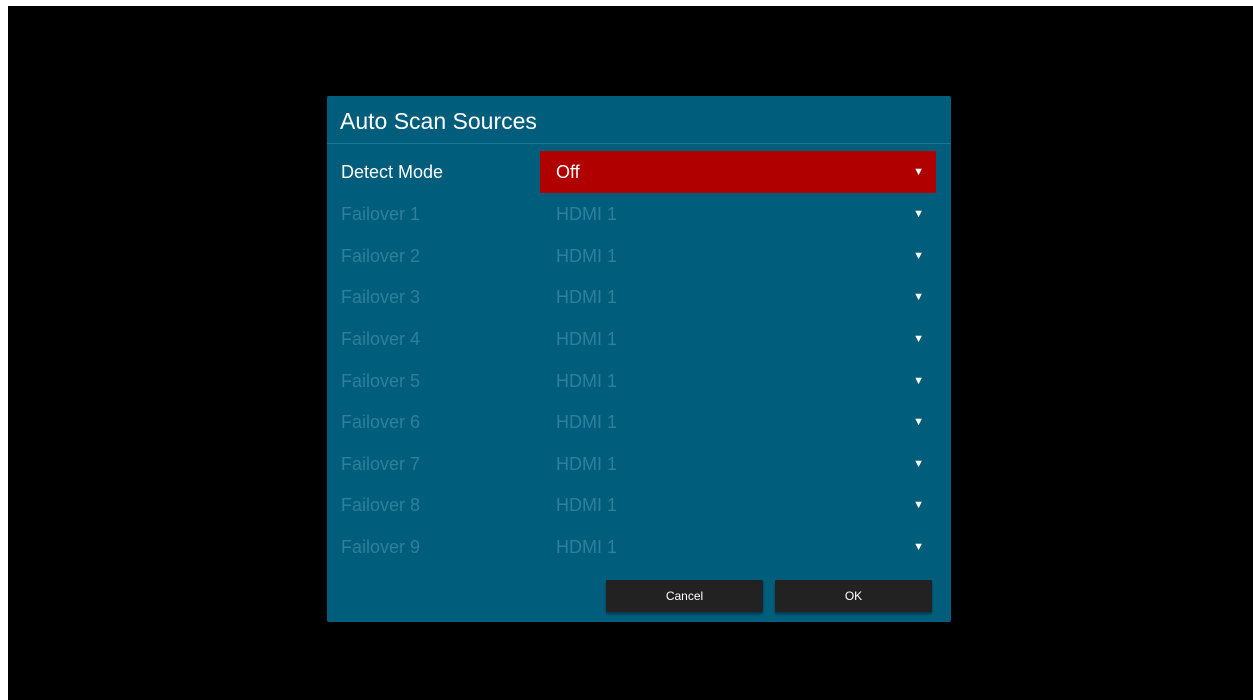  What do you see at coordinates (381, 505) in the screenshot?
I see `failover-8-label: Failover 8` at bounding box center [381, 505].